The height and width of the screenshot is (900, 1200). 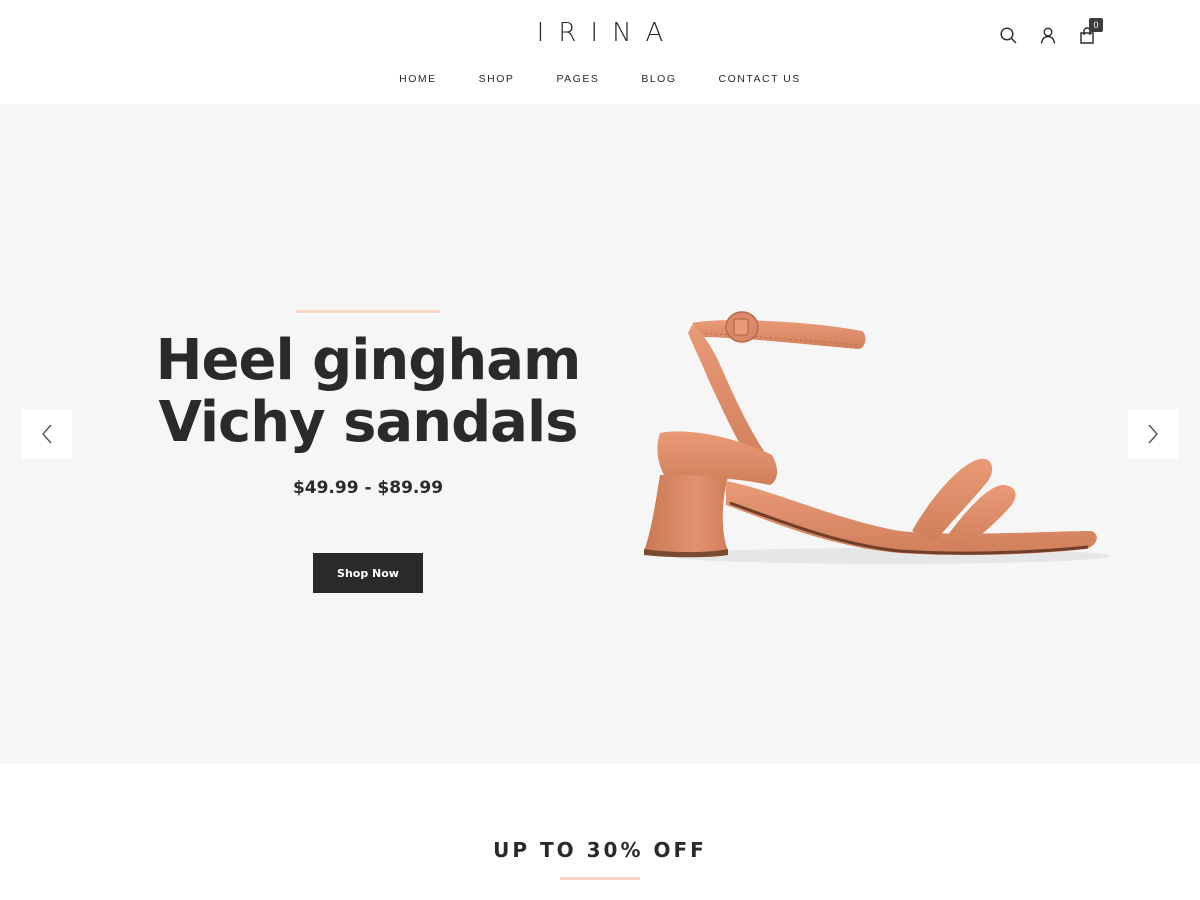 What do you see at coordinates (870, 434) in the screenshot?
I see `product-sandal-image` at bounding box center [870, 434].